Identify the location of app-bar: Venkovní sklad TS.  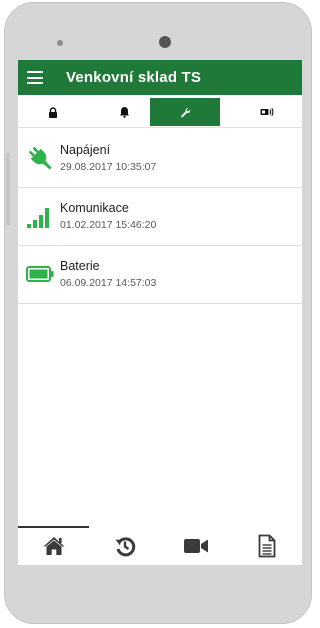
(160, 77).